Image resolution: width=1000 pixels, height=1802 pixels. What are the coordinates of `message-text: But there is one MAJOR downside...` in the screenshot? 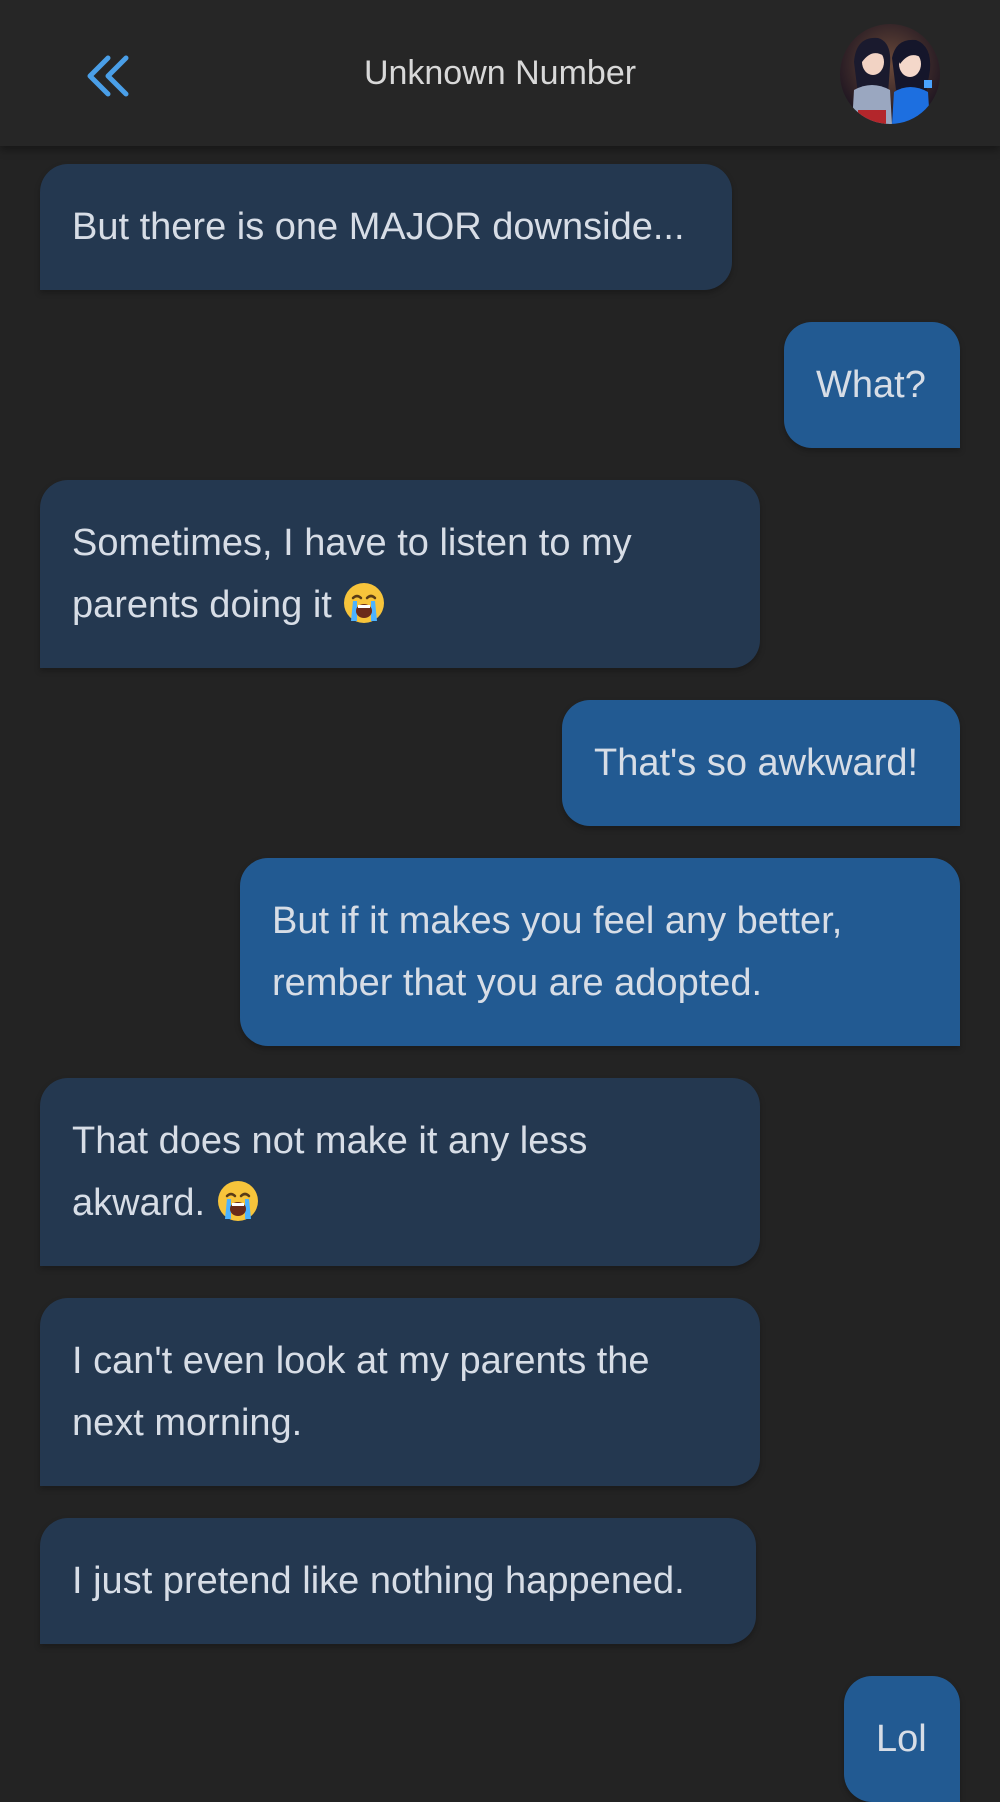 It's located at (378, 227).